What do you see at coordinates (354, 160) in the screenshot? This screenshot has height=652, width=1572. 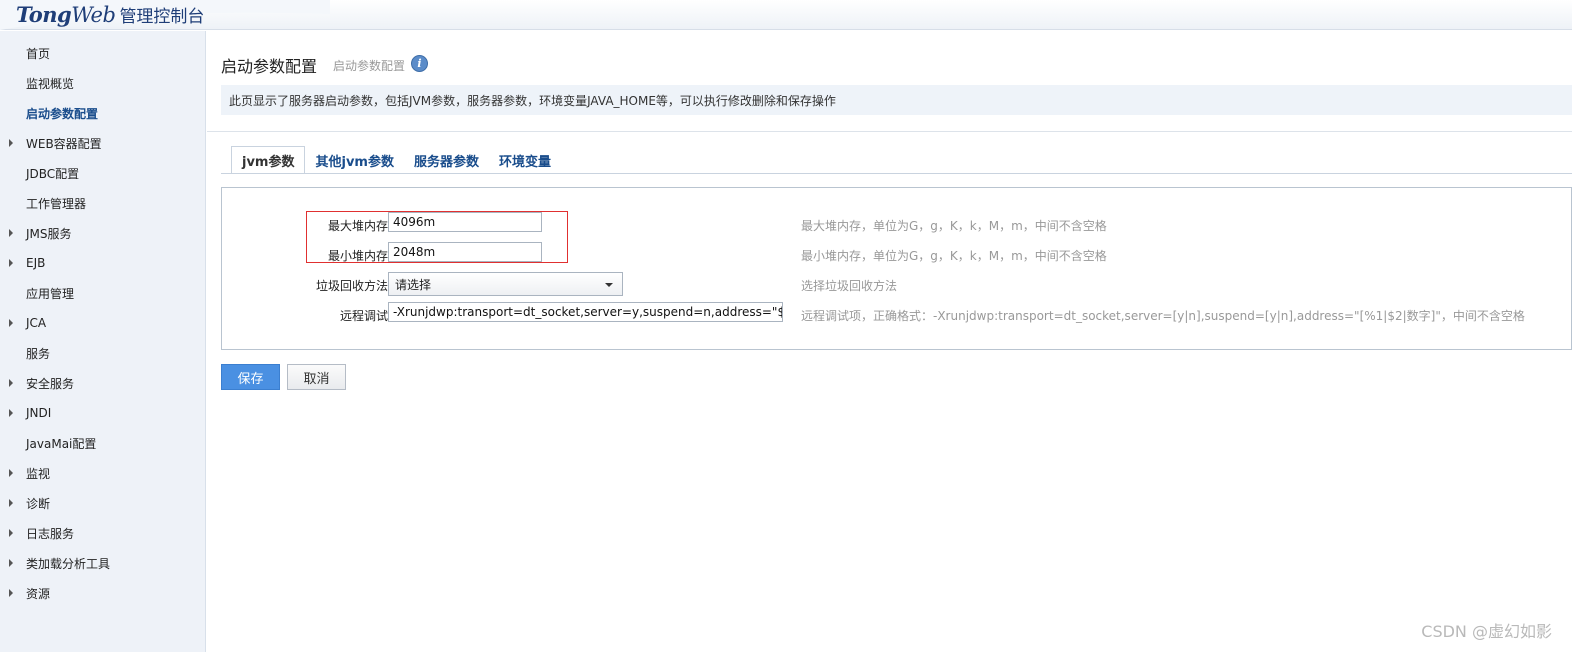 I see `tab-other-jvm-params: 其他jvm参数` at bounding box center [354, 160].